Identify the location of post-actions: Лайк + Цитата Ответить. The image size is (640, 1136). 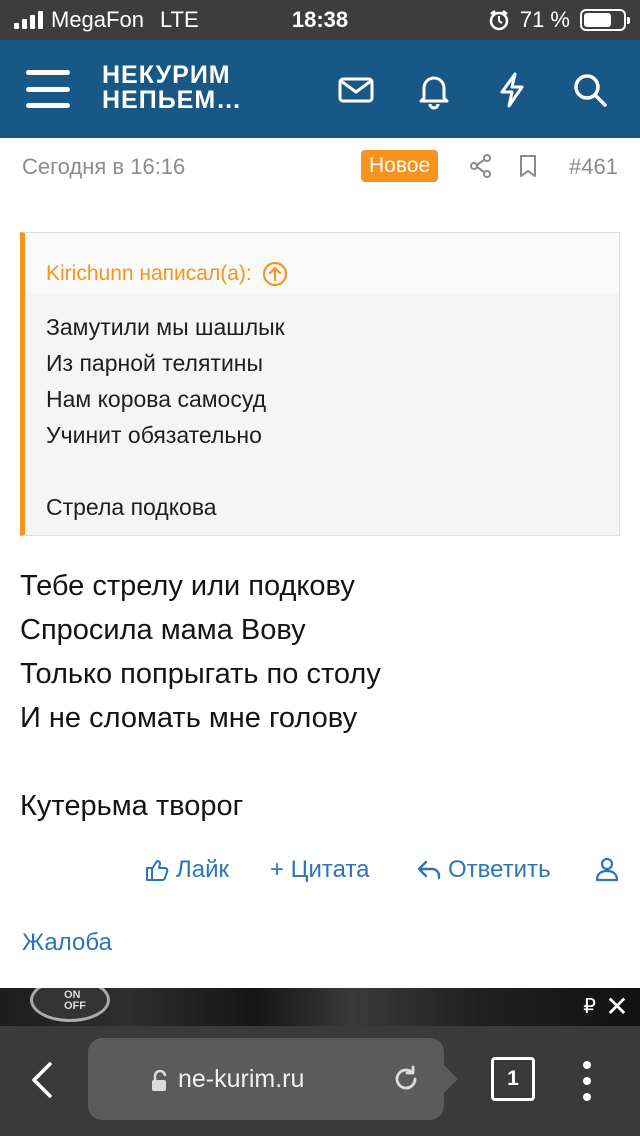
(320, 872).